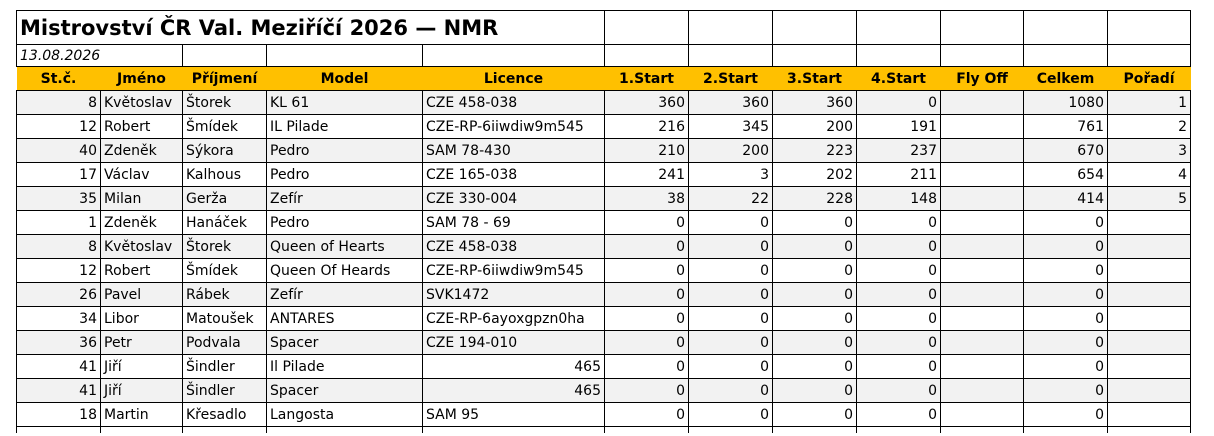  Describe the element at coordinates (898, 198) in the screenshot. I see `cell-start-4: 148` at that location.